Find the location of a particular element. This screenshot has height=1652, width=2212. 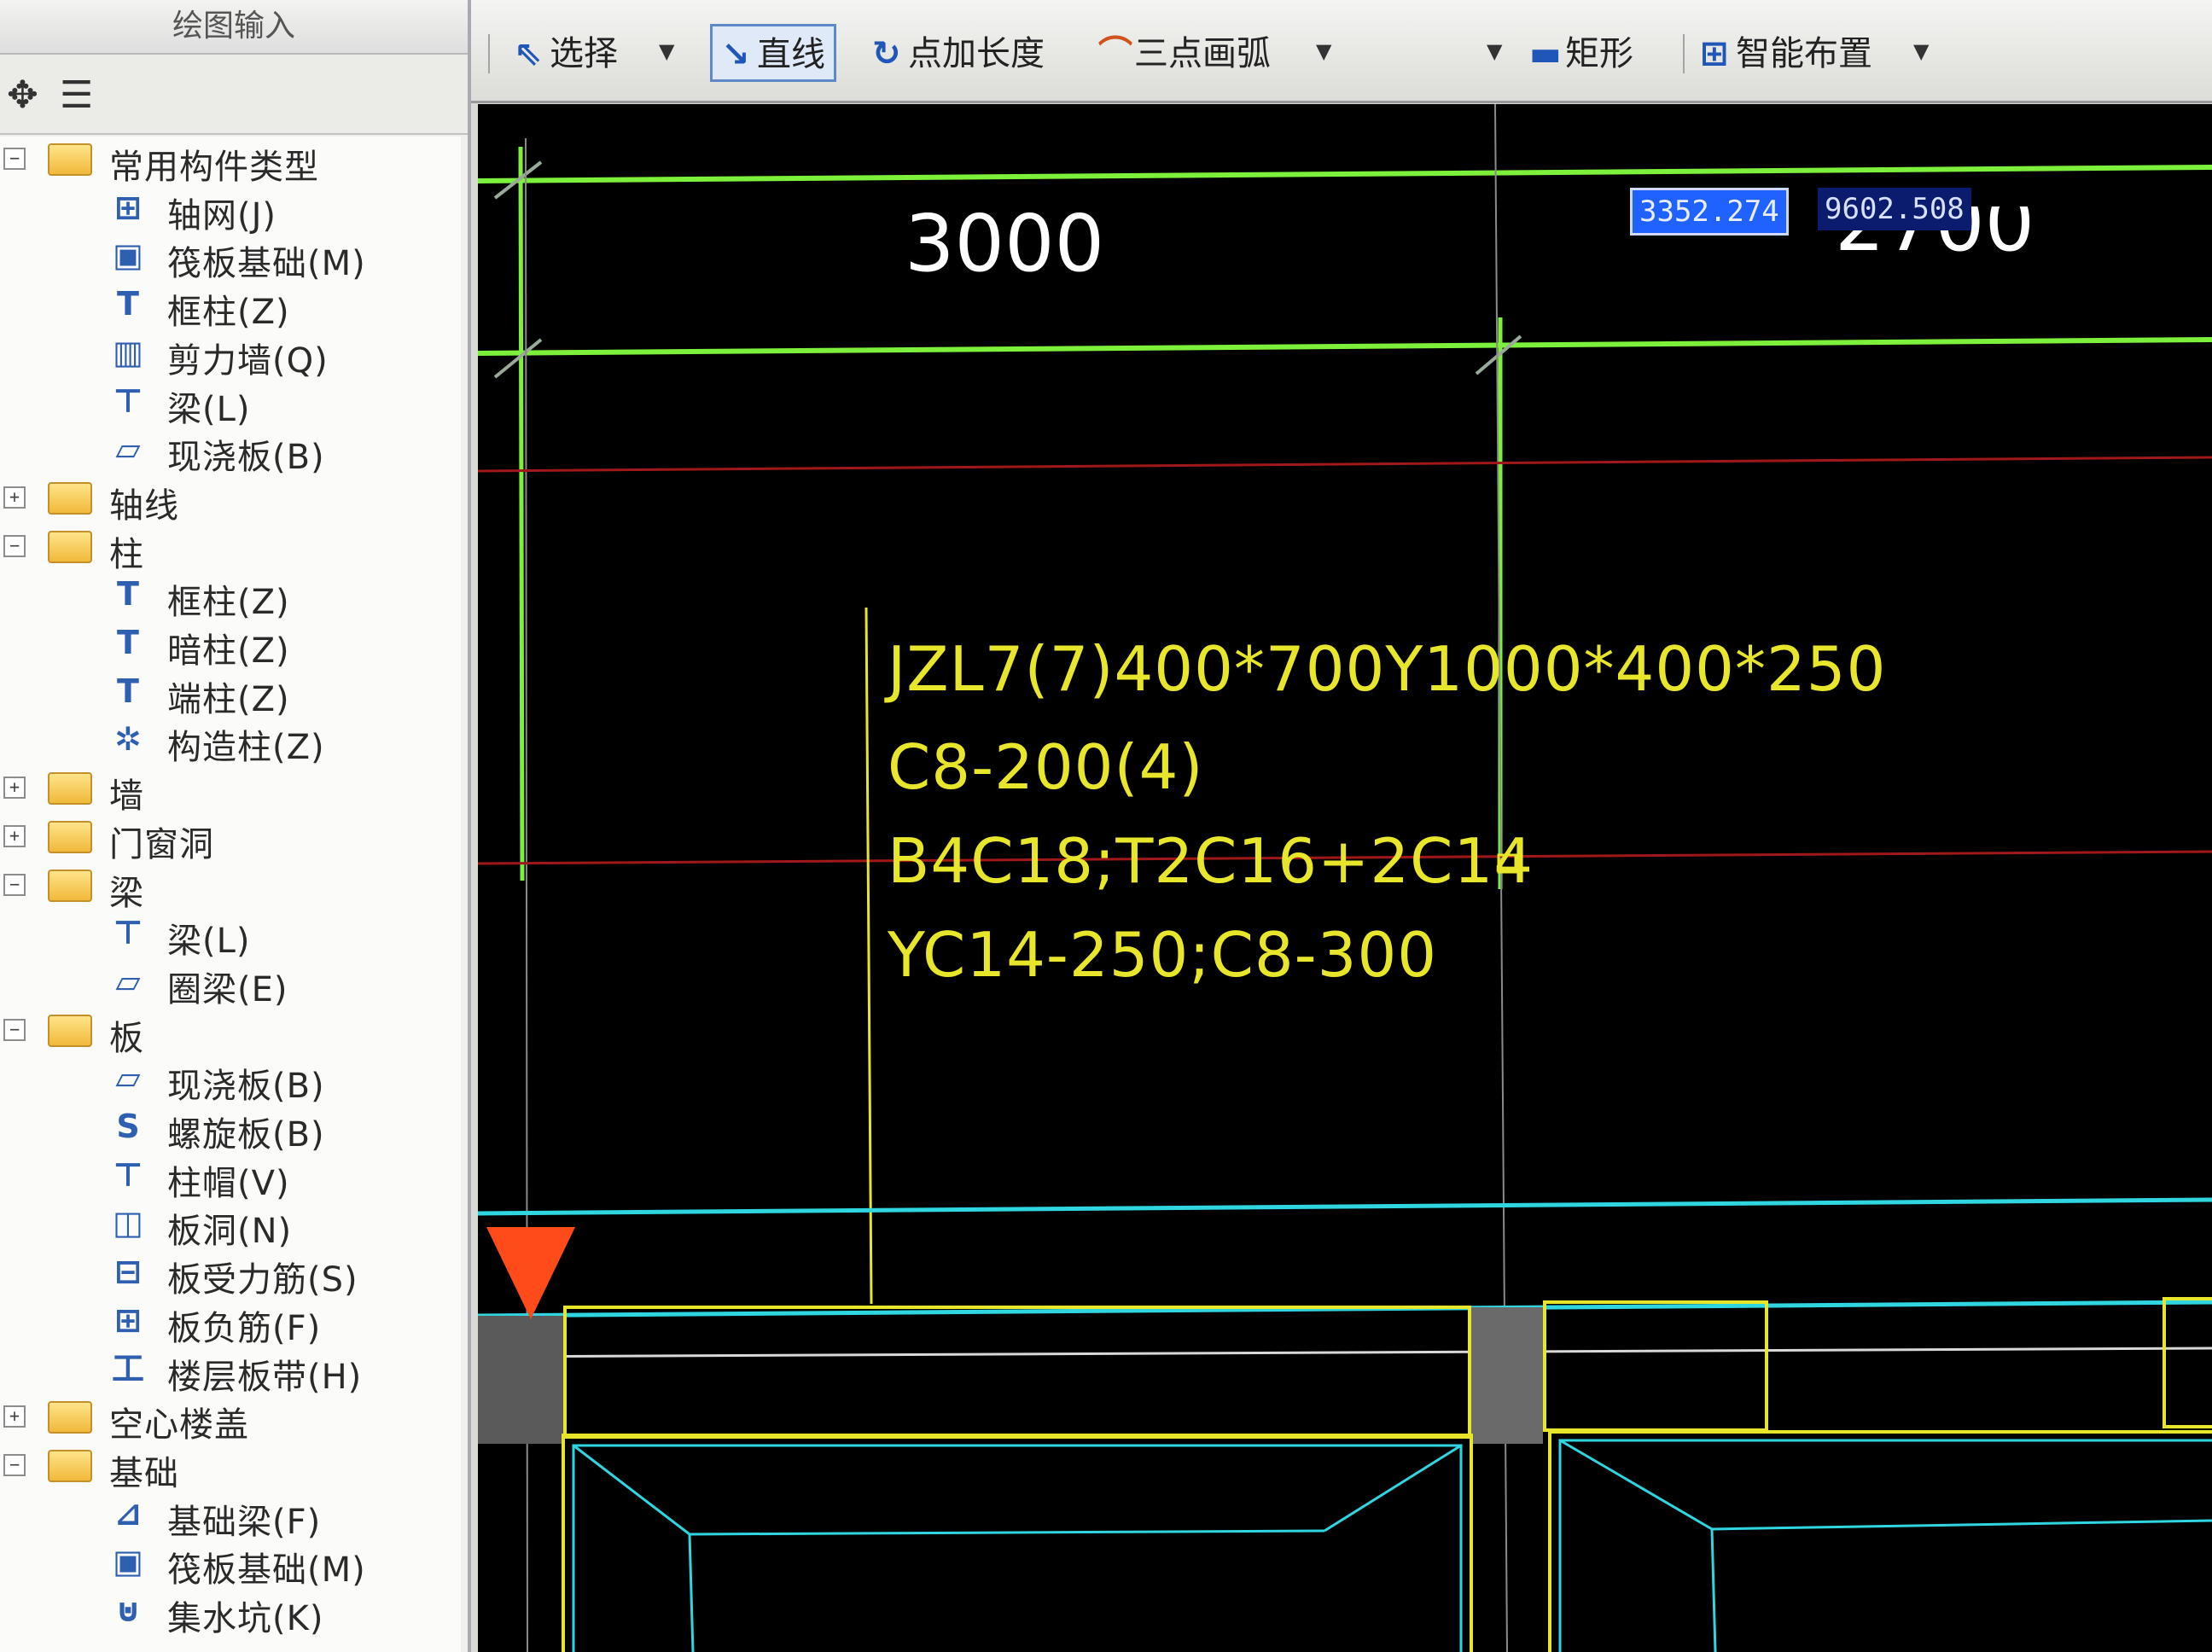

tree-item: ⊿ 基础梁(F) is located at coordinates (230, 1517).